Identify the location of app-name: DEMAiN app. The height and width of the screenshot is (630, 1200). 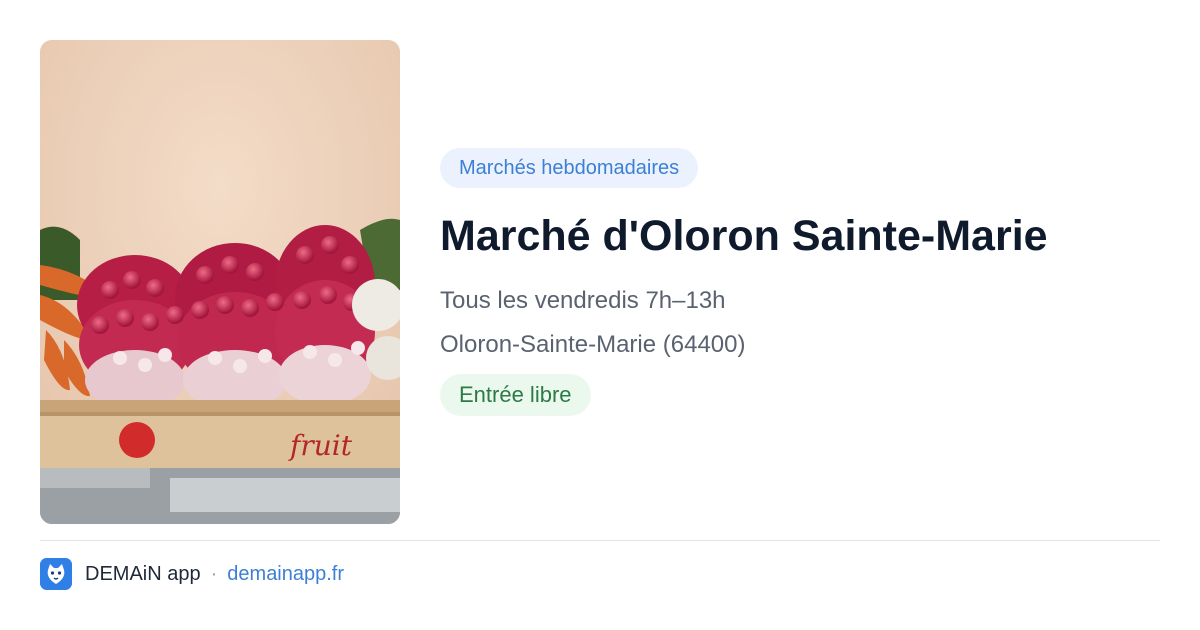
(143, 573).